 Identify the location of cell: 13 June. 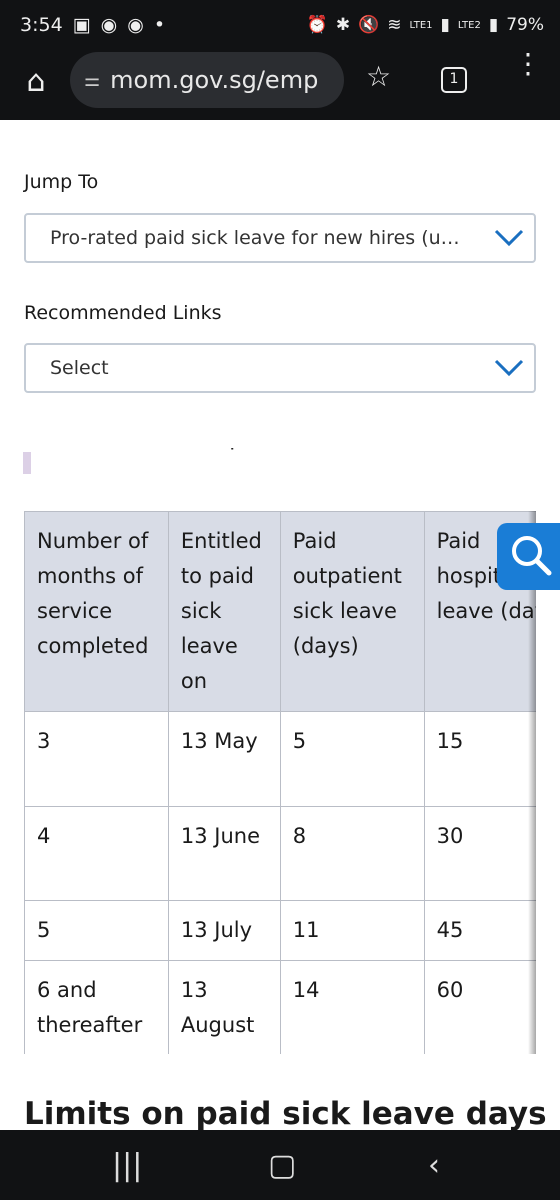
(224, 853).